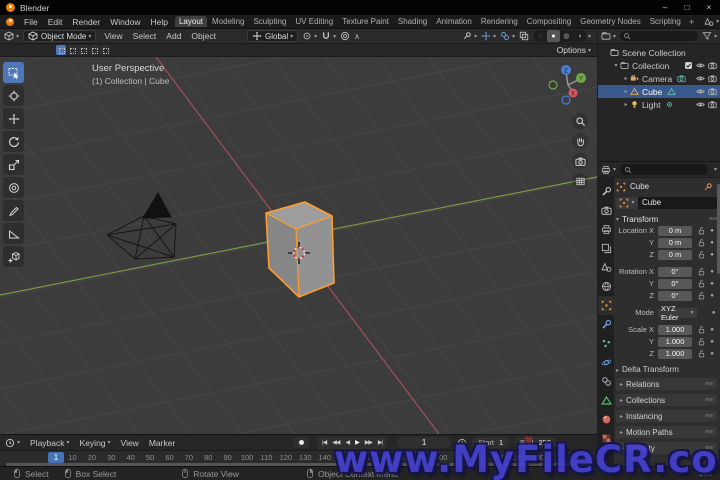 Image resolution: width=720 pixels, height=480 pixels. I want to click on shading-dropdown-icon: ▾, so click(589, 36).